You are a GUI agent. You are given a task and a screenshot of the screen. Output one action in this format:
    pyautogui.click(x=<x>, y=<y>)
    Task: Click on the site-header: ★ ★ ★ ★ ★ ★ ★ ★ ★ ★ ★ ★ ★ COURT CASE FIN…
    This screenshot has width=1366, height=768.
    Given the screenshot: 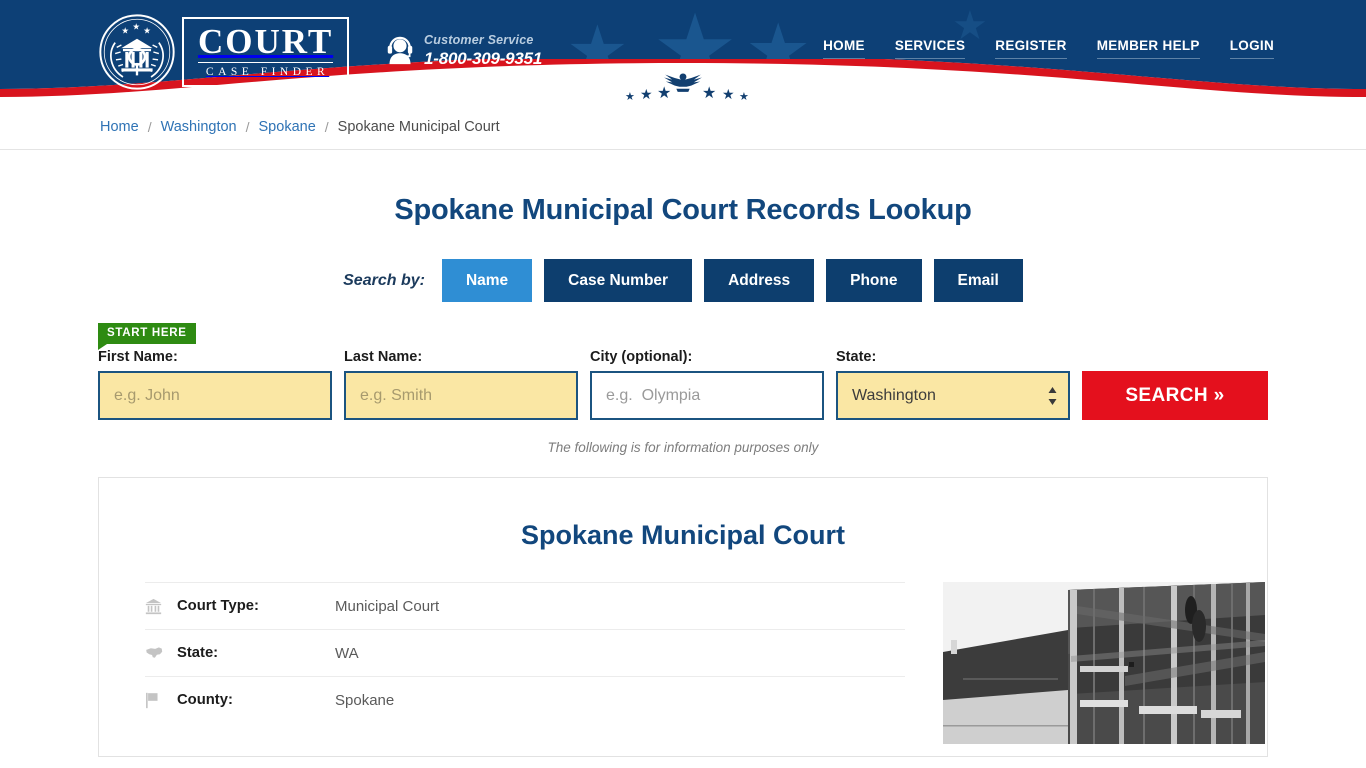 What is the action you would take?
    pyautogui.click(x=683, y=52)
    